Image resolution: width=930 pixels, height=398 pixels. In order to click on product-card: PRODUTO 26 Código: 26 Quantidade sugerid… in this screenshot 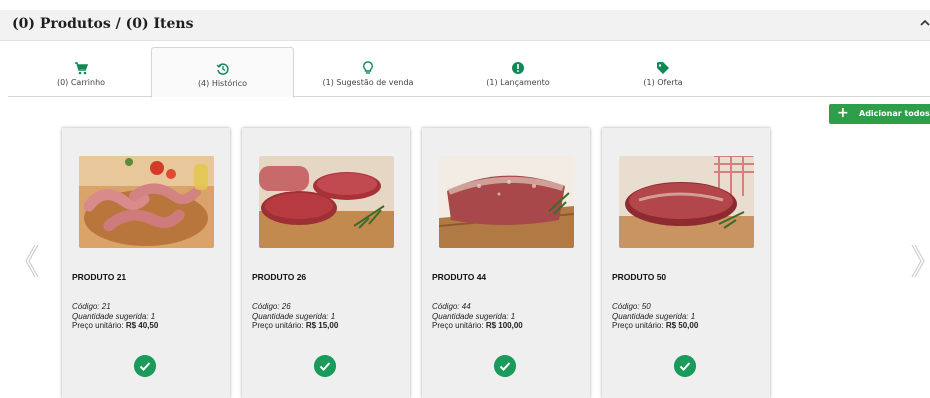, I will do `click(326, 263)`.